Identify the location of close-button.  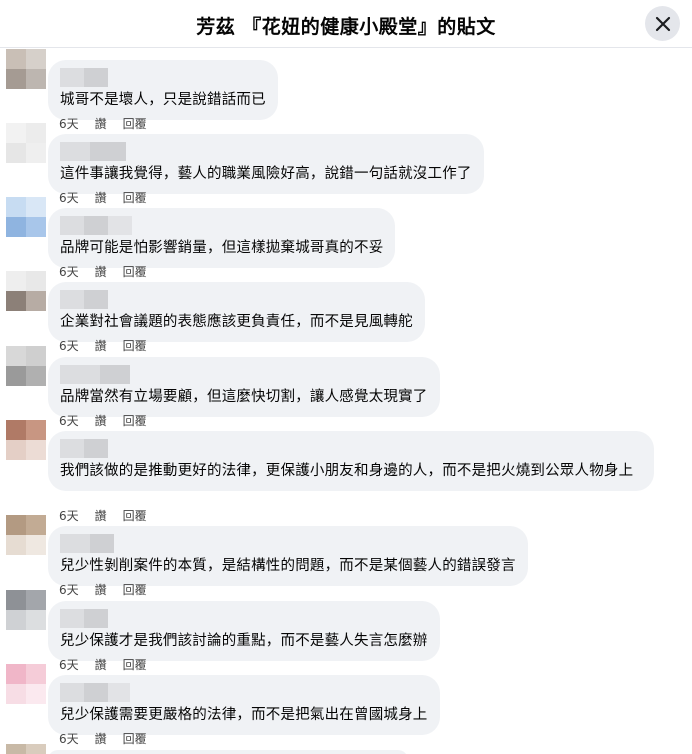
(662, 23).